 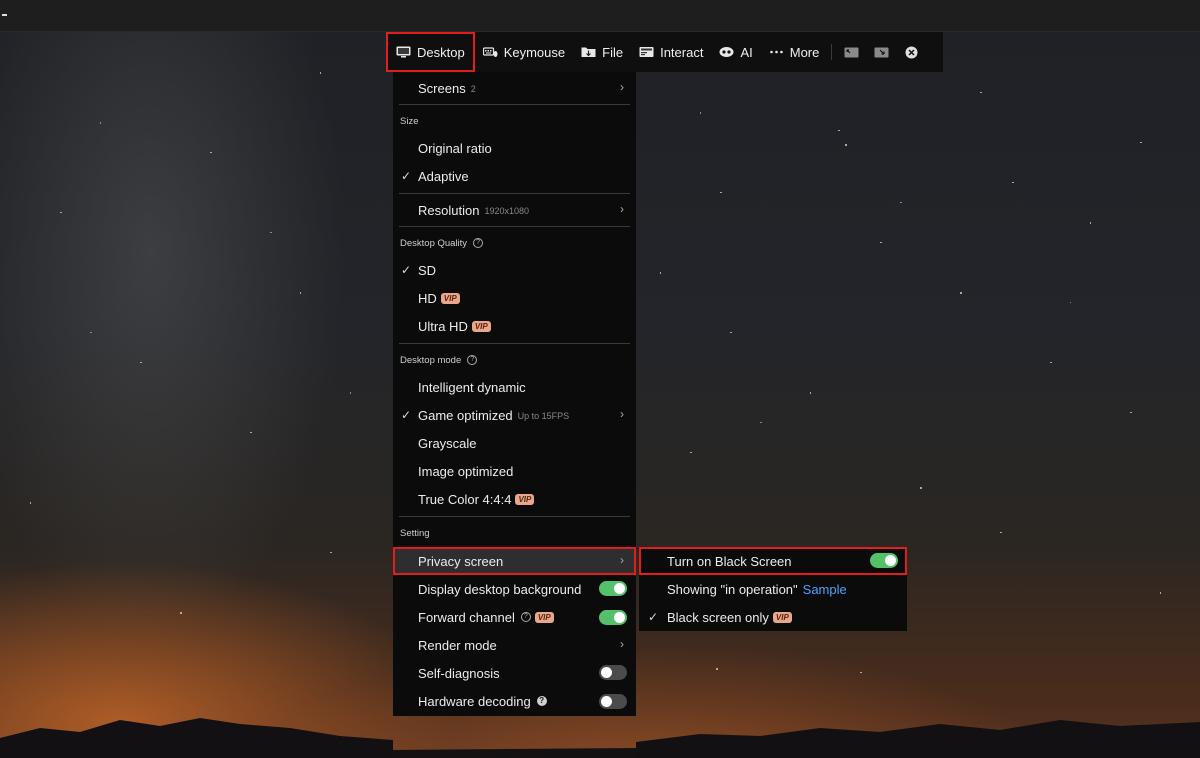 I want to click on more-dots-icon, so click(x=776, y=52).